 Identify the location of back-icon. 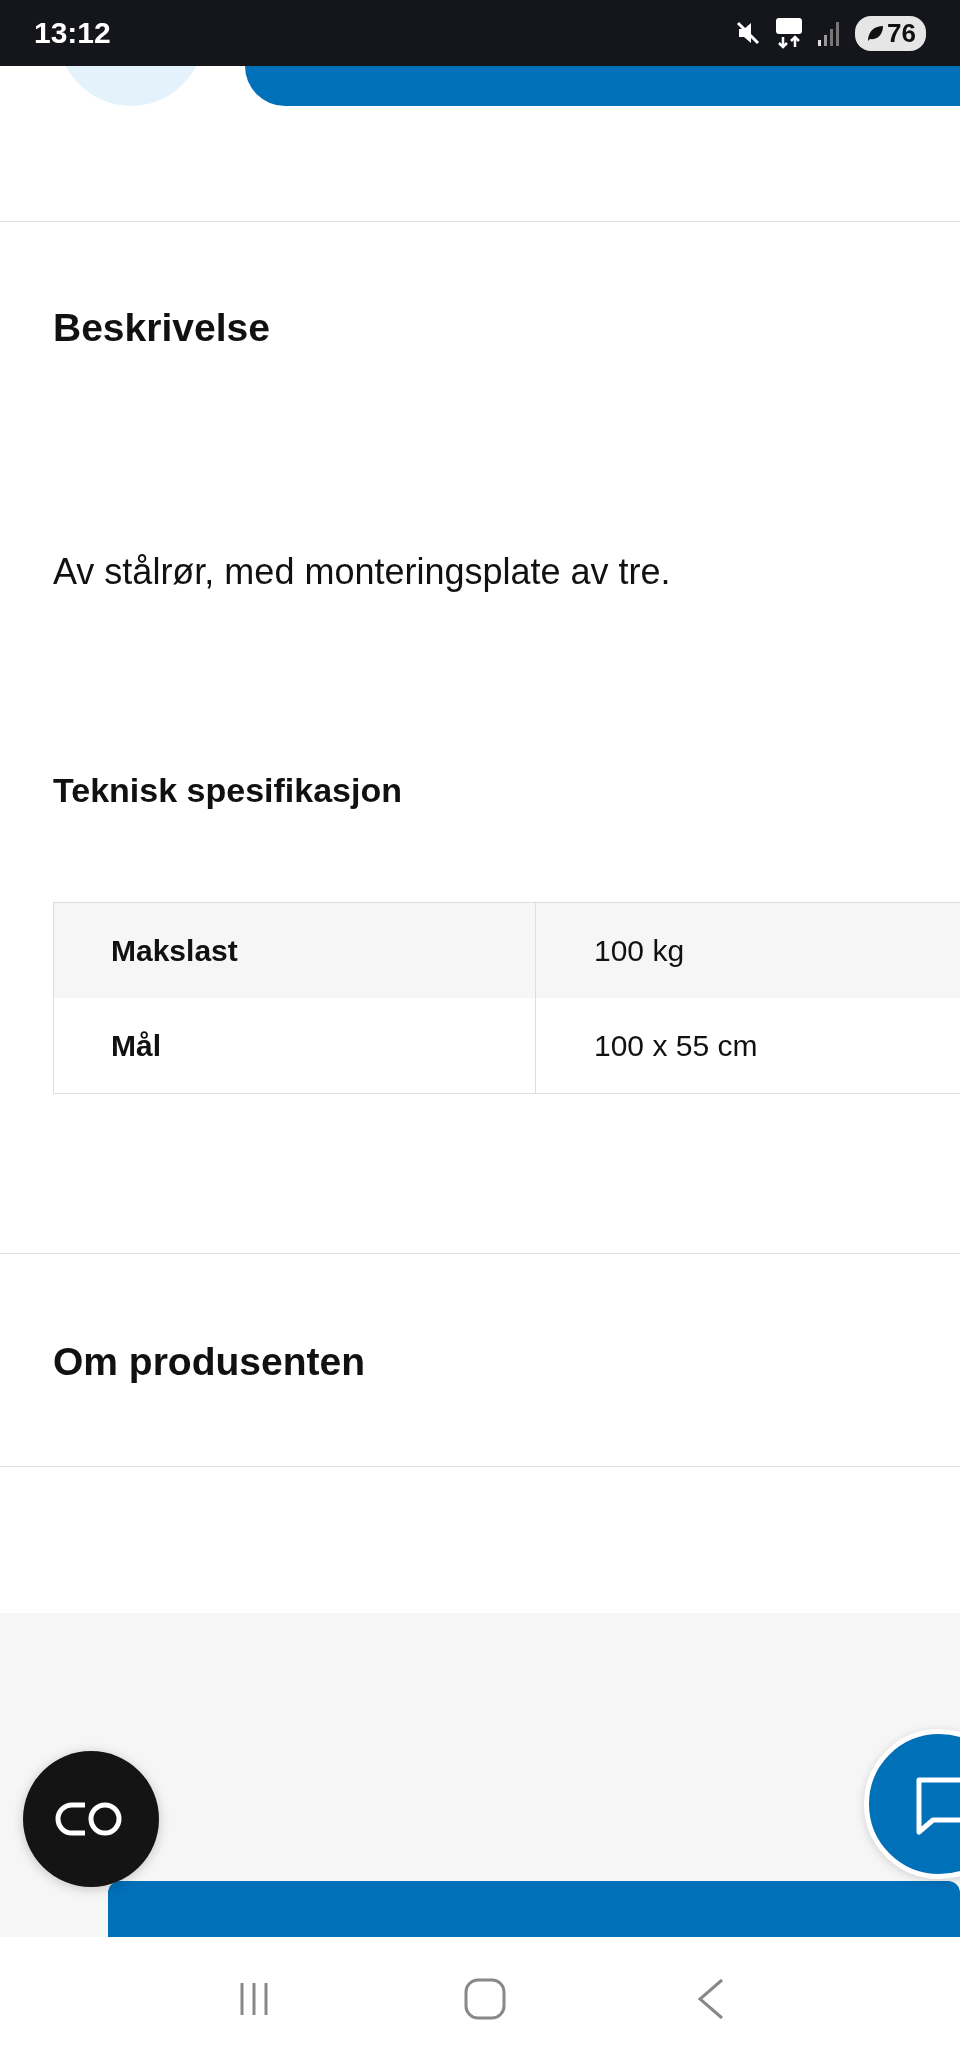
(710, 1998).